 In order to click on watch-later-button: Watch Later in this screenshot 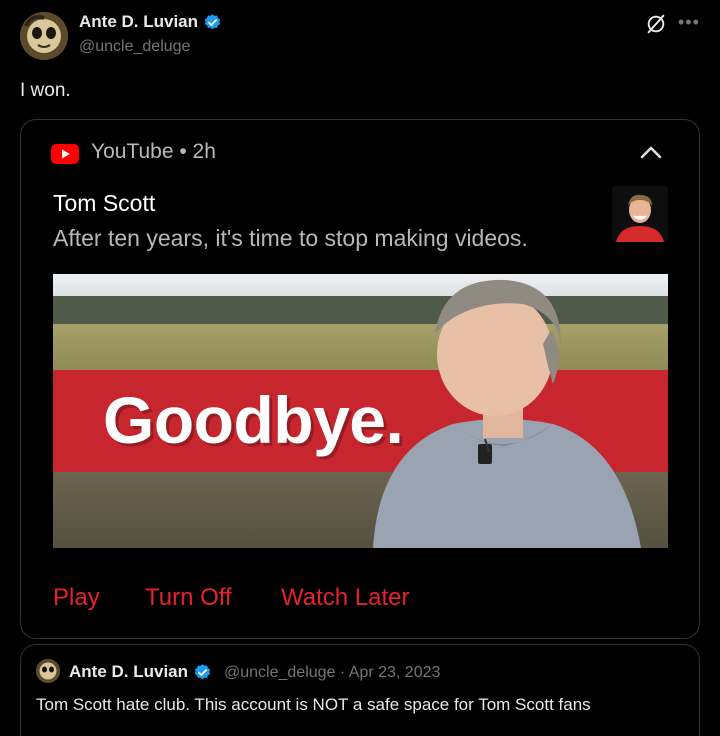, I will do `click(345, 598)`.